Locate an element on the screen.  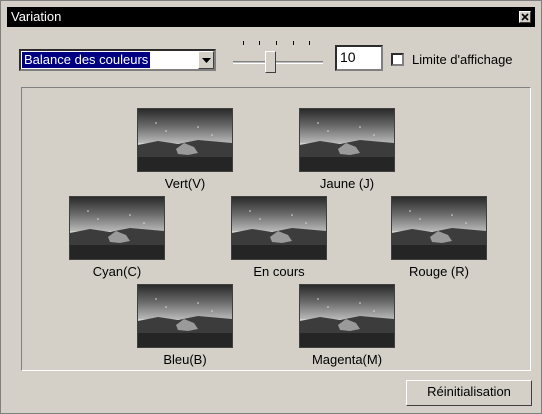
title-bar: Variation is located at coordinates (271, 17).